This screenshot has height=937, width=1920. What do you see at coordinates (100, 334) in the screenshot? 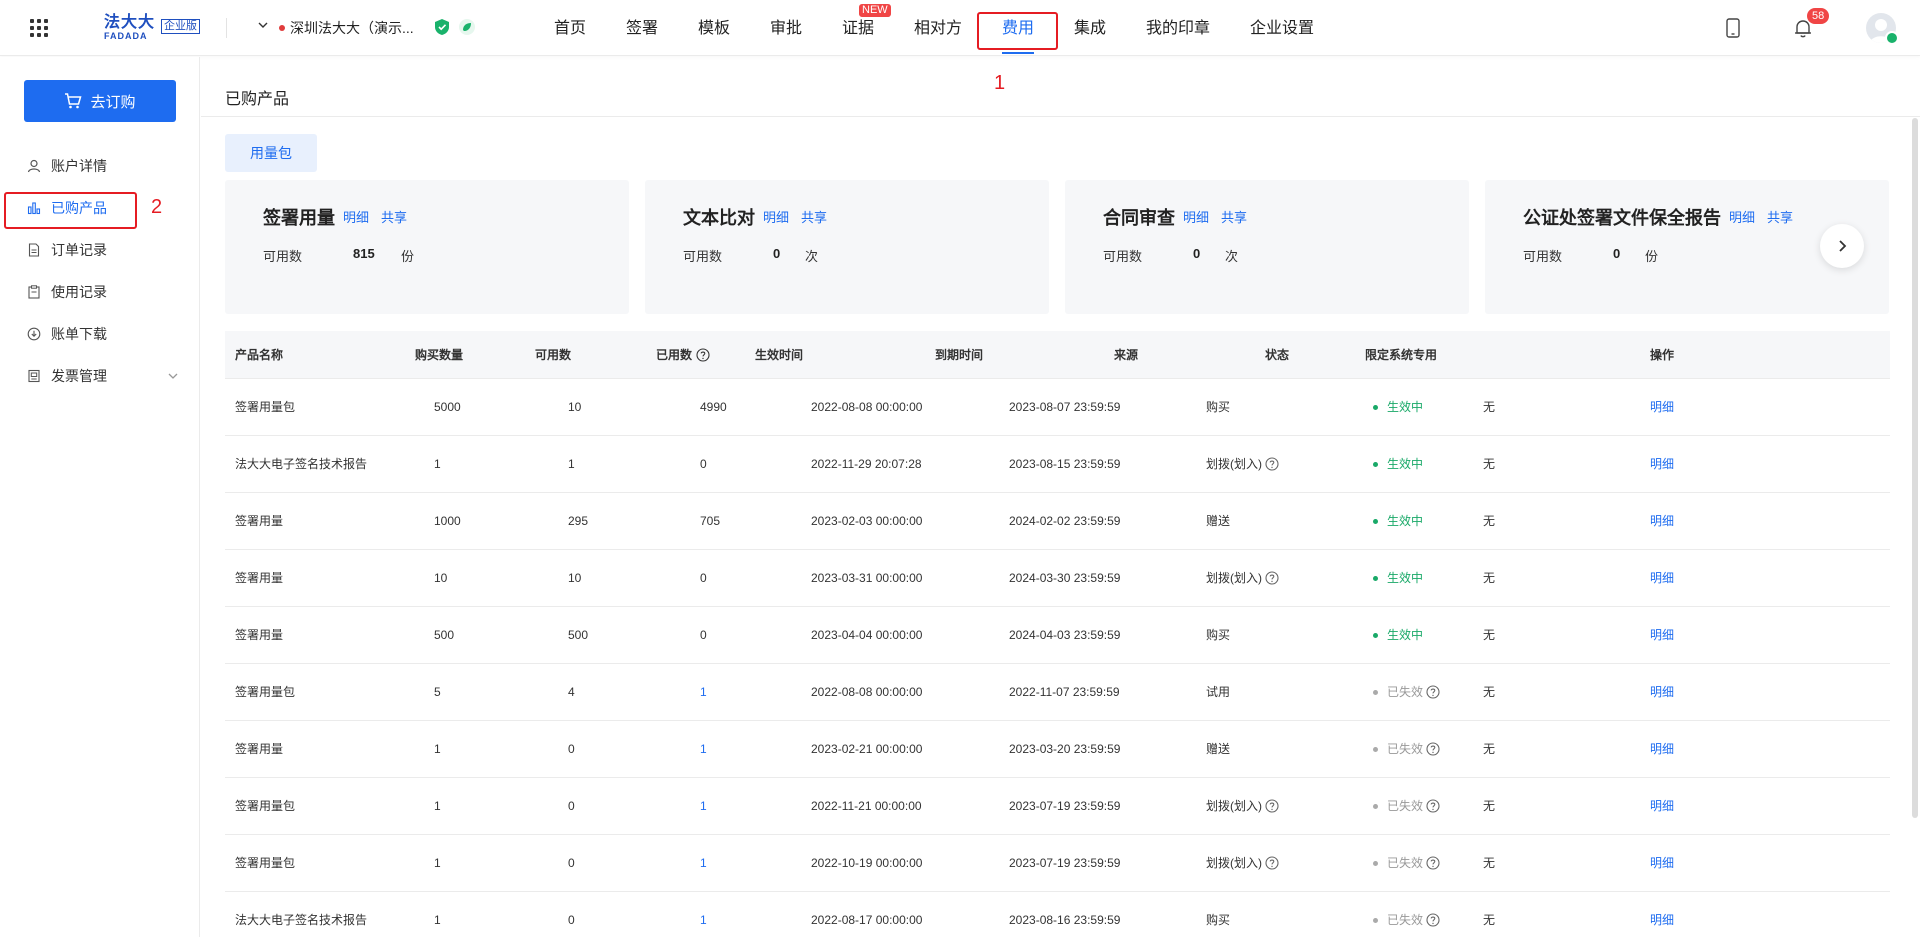
I see `sidebar-item-bill-download: 账单下载` at bounding box center [100, 334].